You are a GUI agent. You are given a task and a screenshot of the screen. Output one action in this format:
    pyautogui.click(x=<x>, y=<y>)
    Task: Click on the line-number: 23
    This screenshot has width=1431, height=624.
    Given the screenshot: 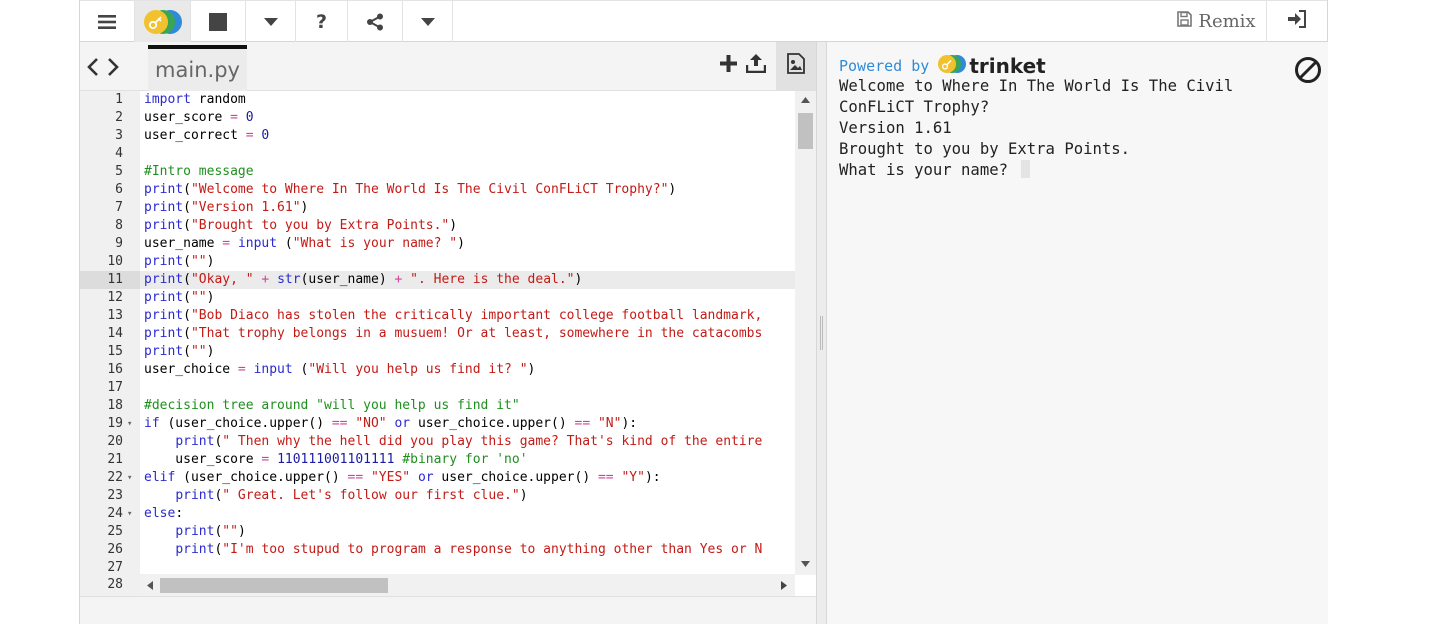 What is the action you would take?
    pyautogui.click(x=115, y=495)
    